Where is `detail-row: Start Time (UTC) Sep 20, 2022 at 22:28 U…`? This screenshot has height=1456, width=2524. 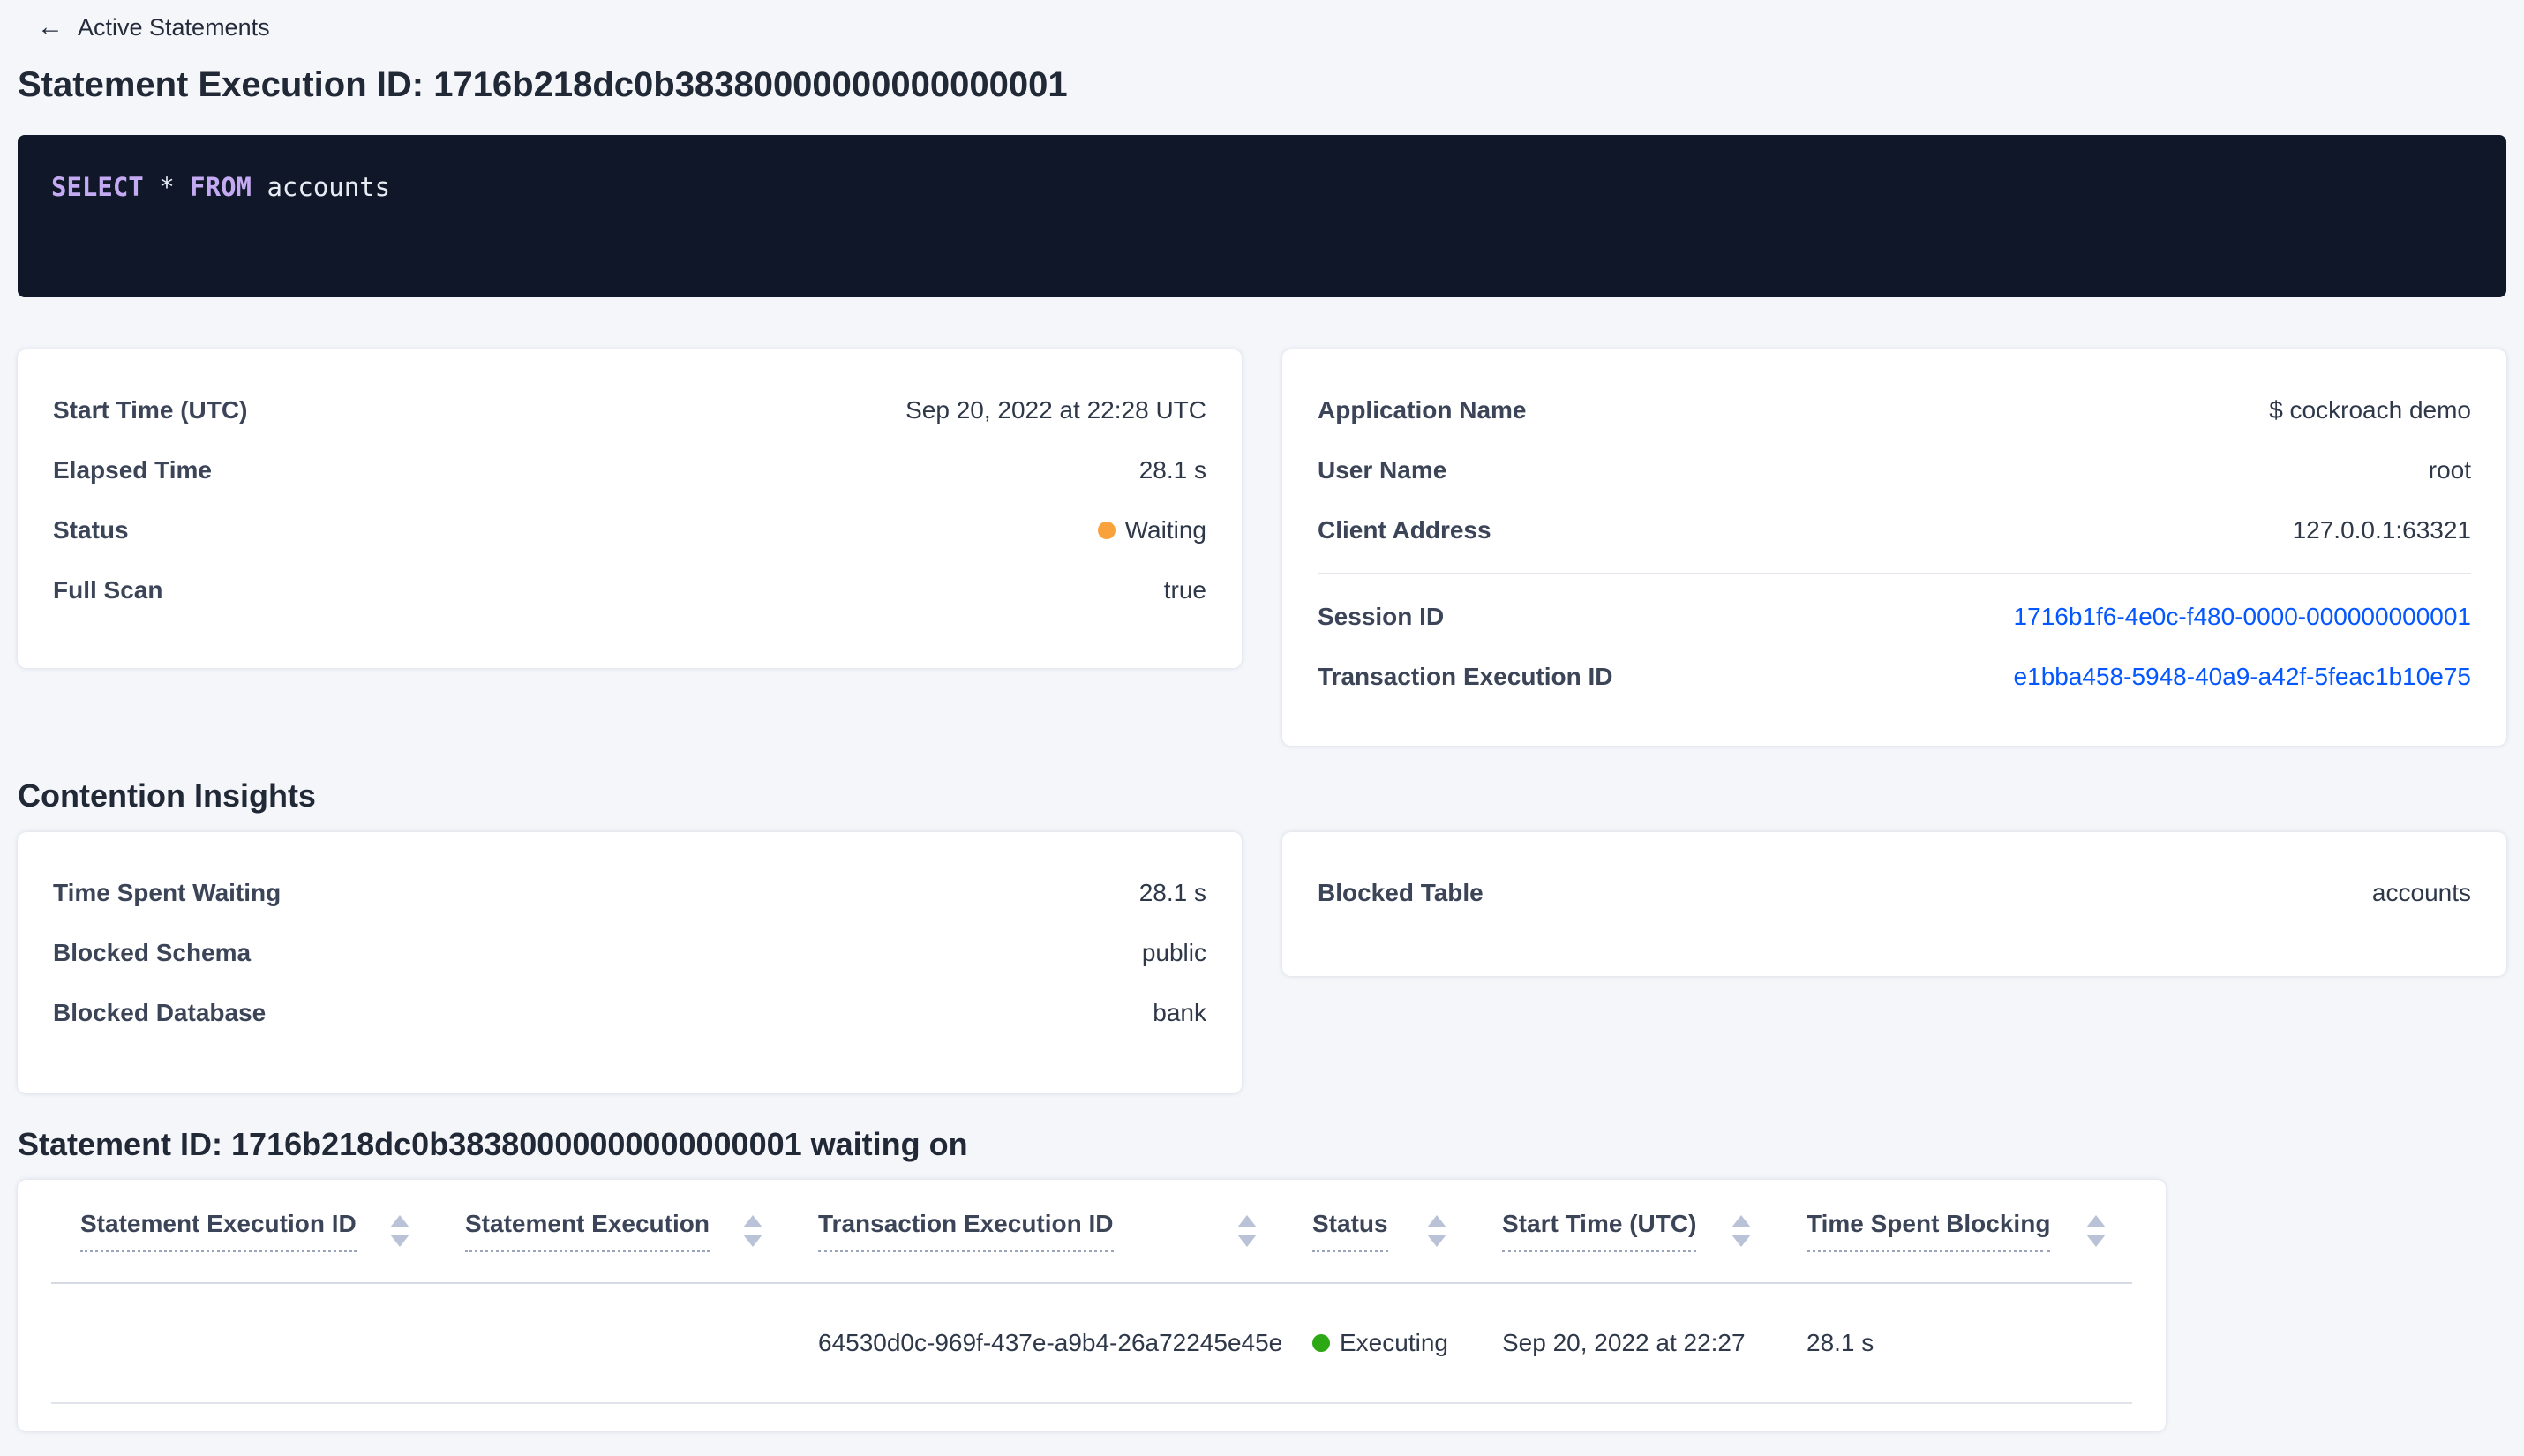
detail-row: Start Time (UTC) Sep 20, 2022 at 22:28 U… is located at coordinates (629, 410).